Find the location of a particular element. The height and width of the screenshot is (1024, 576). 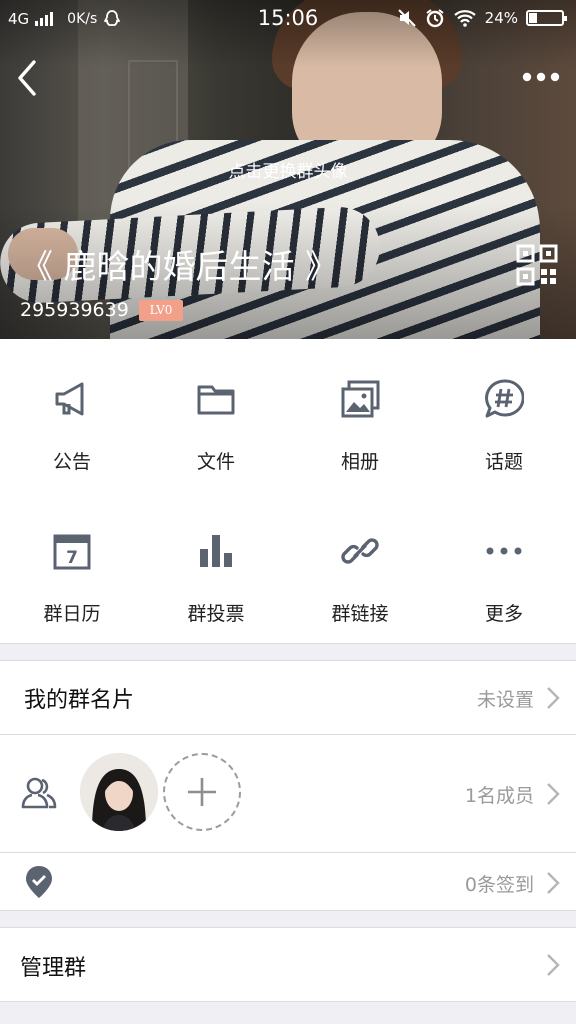

checkin-row: 0条签到 is located at coordinates (288, 881).